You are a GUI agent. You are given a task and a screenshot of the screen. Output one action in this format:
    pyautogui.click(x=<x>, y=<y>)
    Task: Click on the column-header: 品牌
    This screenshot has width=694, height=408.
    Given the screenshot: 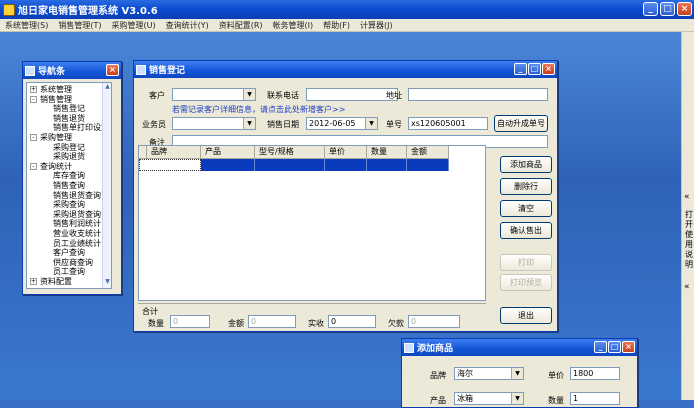 What is the action you would take?
    pyautogui.click(x=174, y=152)
    